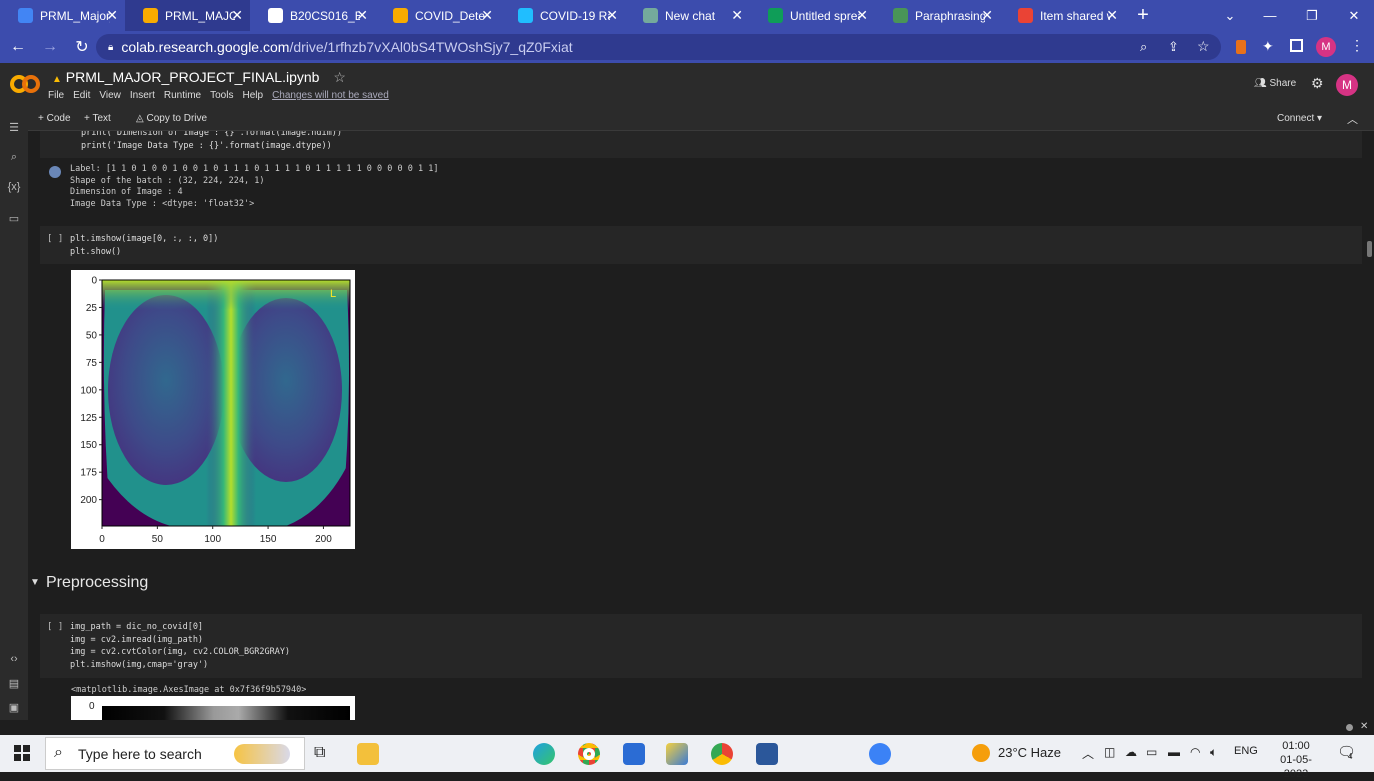  What do you see at coordinates (589, 754) in the screenshot?
I see `chrome-icon` at bounding box center [589, 754].